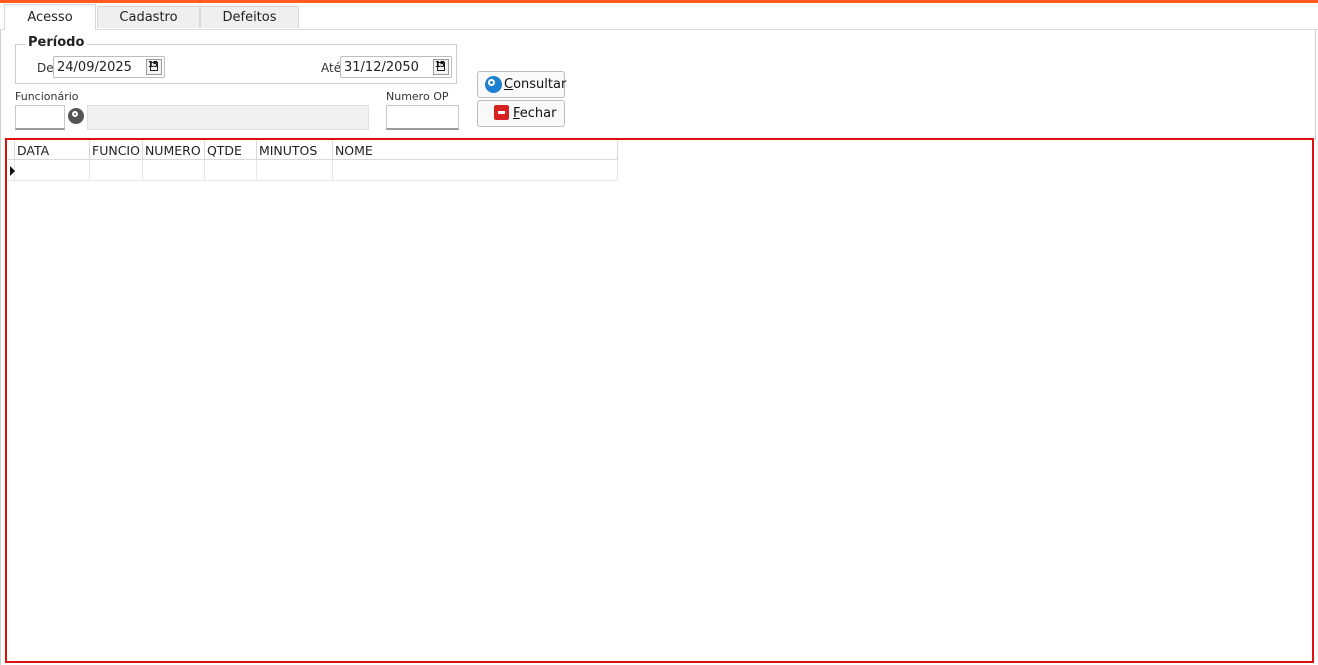 This screenshot has width=1318, height=665. I want to click on results-grid: DATA FUNCIO NUMERO QTDE MINUTOS NOME, so click(313, 161).